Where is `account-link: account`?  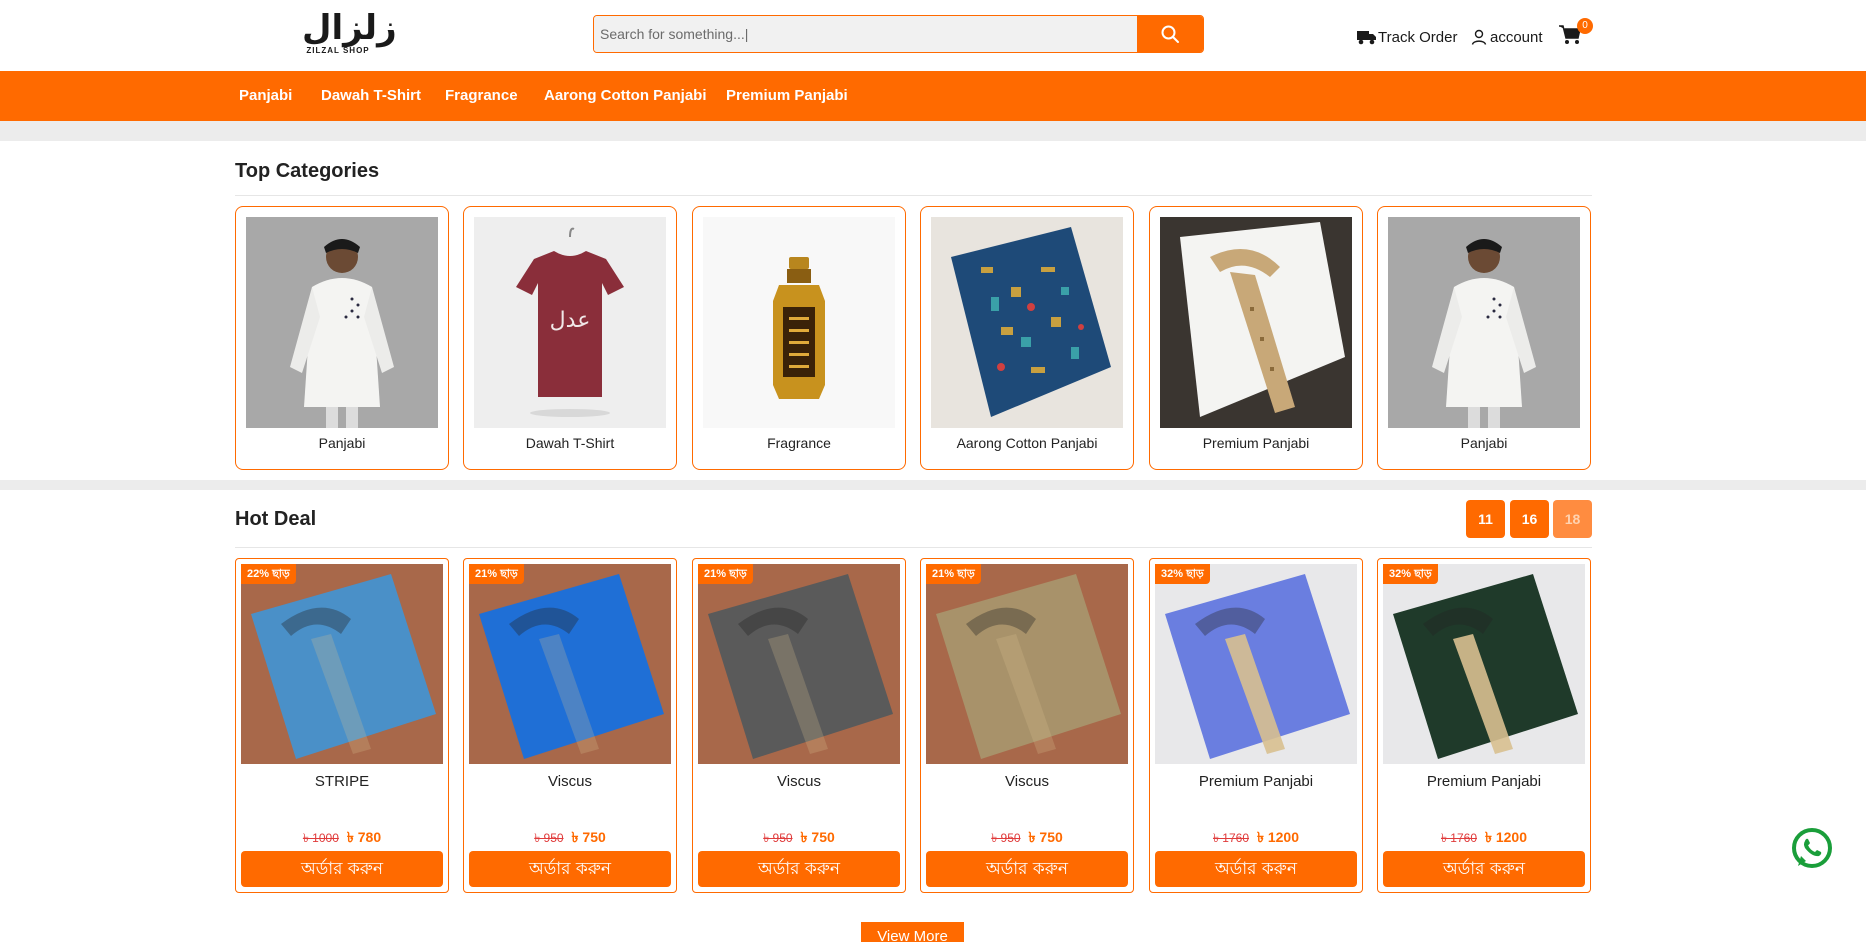
account-link: account is located at coordinates (1507, 37).